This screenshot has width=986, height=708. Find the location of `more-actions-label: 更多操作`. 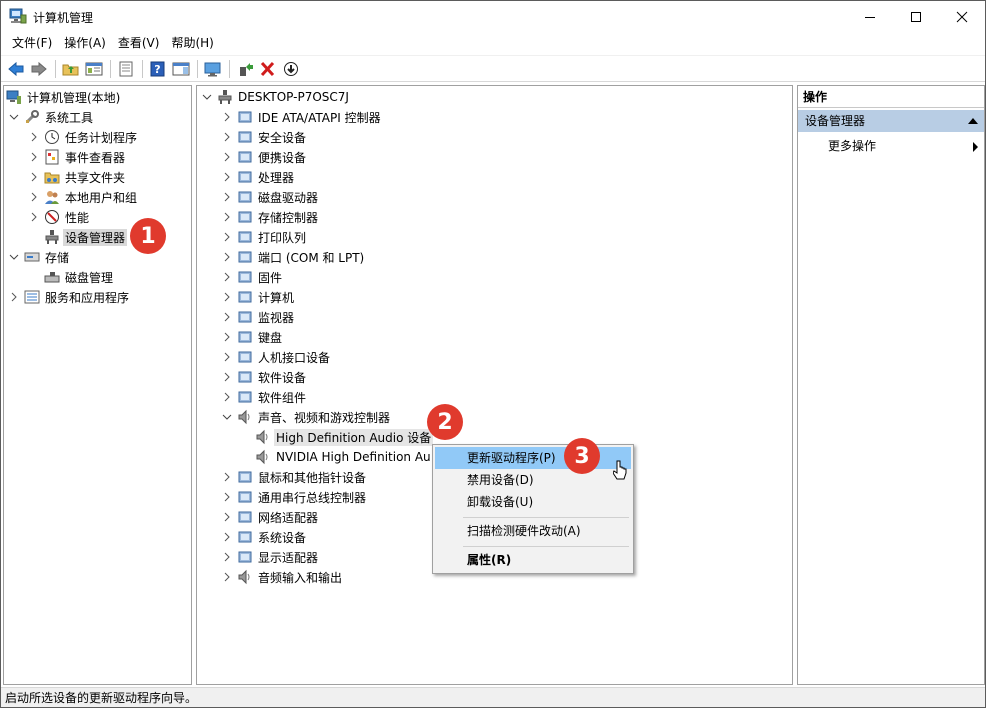

more-actions-label: 更多操作 is located at coordinates (852, 146).